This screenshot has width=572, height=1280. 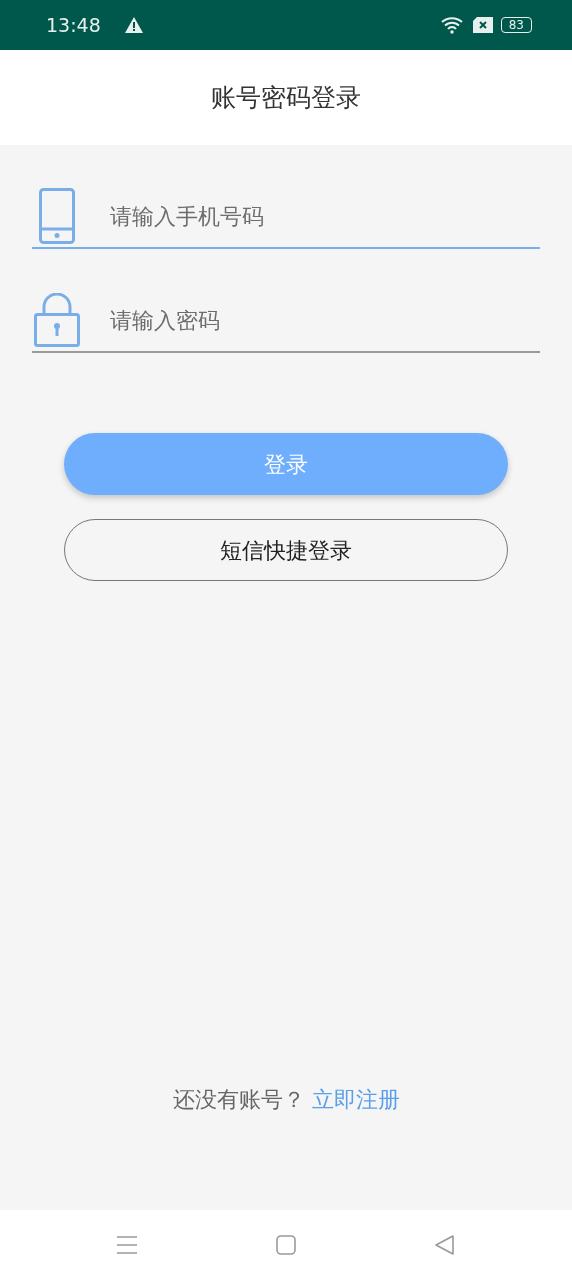 I want to click on home-icon, so click(x=286, y=1245).